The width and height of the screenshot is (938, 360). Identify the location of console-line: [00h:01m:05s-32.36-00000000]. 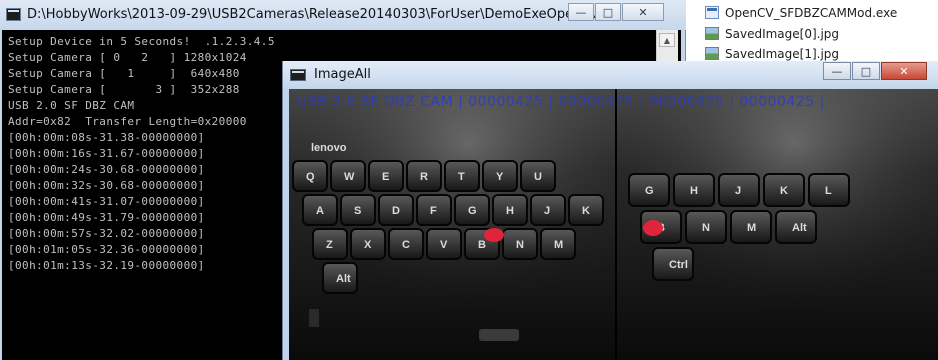
(106, 249).